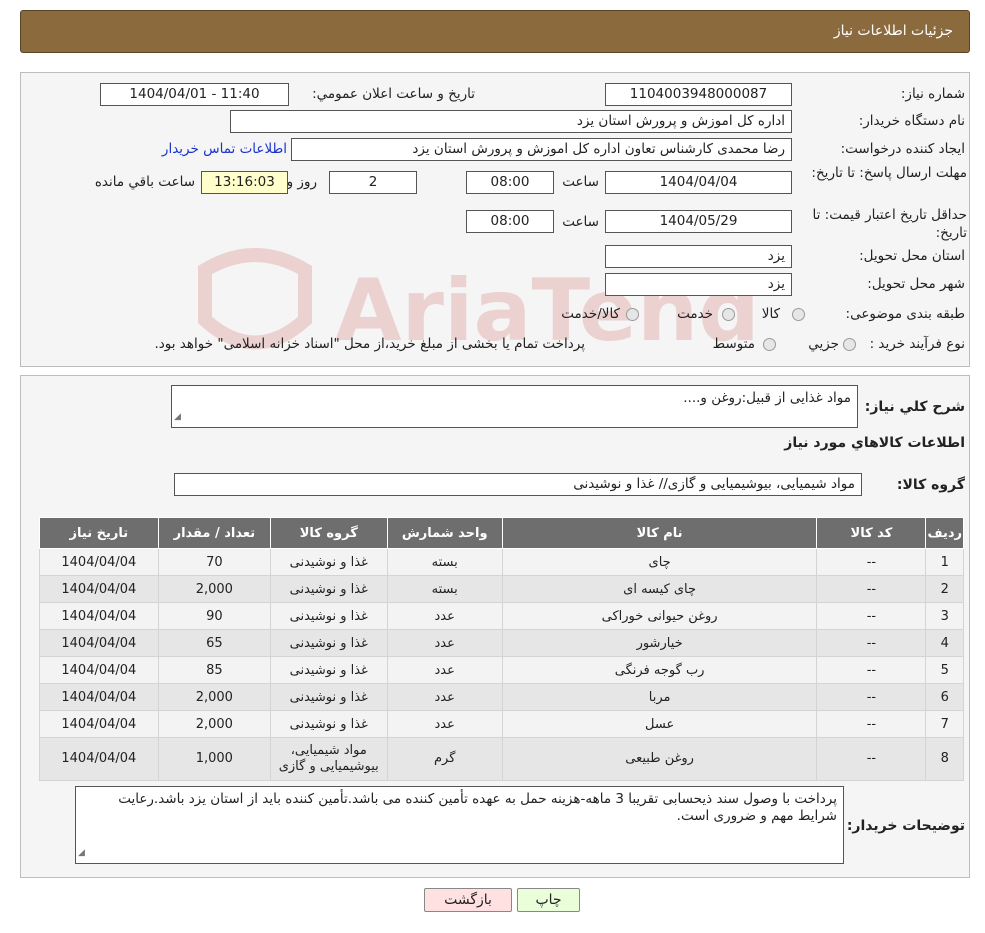  What do you see at coordinates (659, 697) in the screenshot?
I see `item-name-cell: مربا` at bounding box center [659, 697].